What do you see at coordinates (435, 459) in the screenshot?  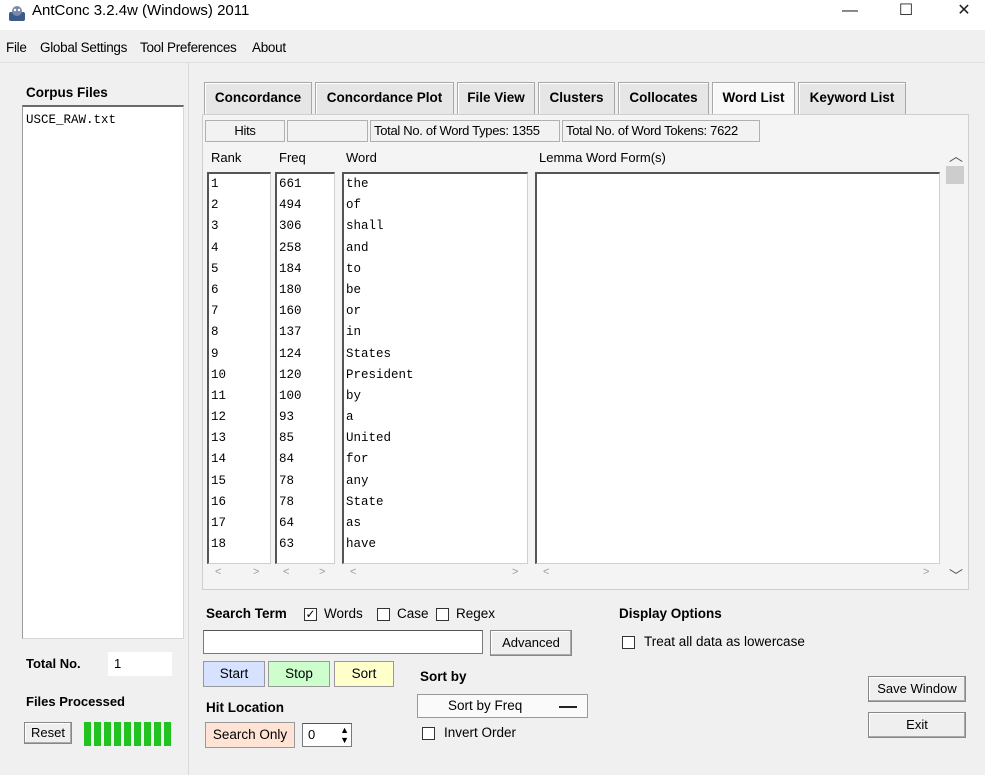 I see `word-cell: for` at bounding box center [435, 459].